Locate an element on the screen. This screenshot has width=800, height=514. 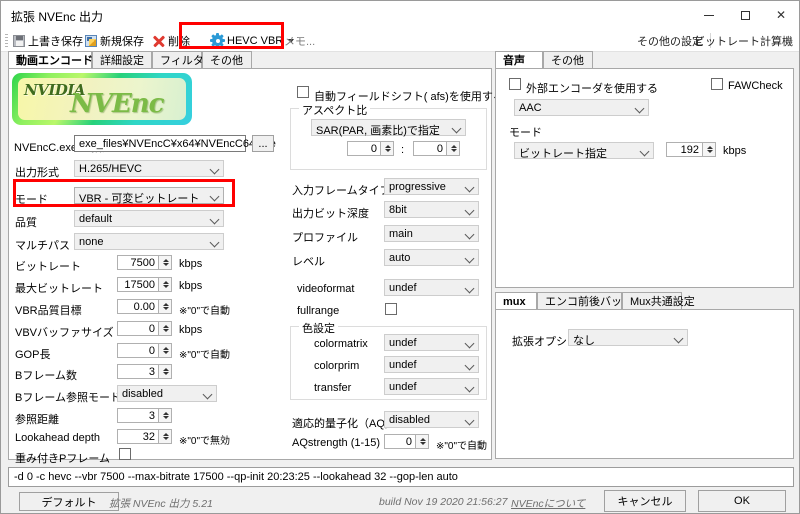
tab-video-encode: 動画エンコード is located at coordinates (50, 60).